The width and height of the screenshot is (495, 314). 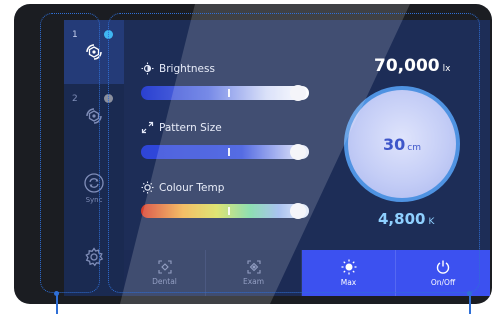 I want to click on sidebar-item-settings, so click(x=94, y=257).